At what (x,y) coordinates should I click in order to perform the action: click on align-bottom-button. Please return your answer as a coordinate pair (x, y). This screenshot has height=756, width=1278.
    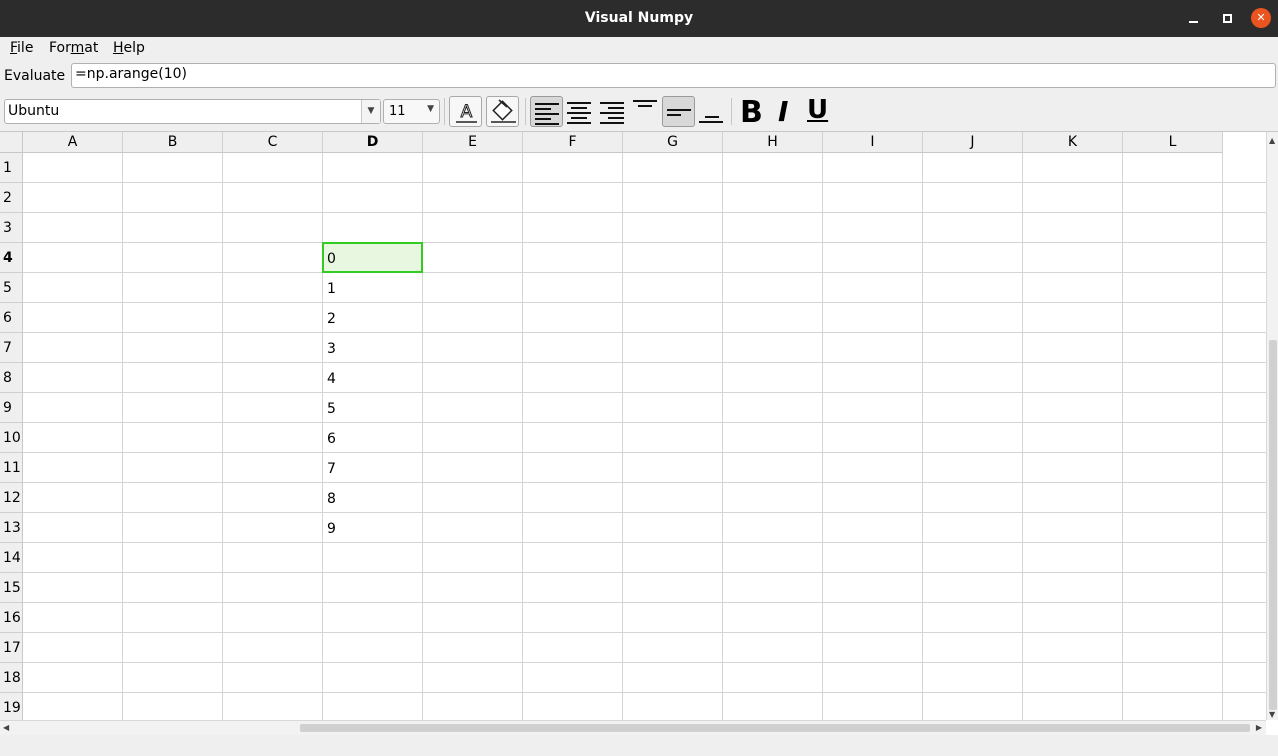
    Looking at the image, I should click on (711, 111).